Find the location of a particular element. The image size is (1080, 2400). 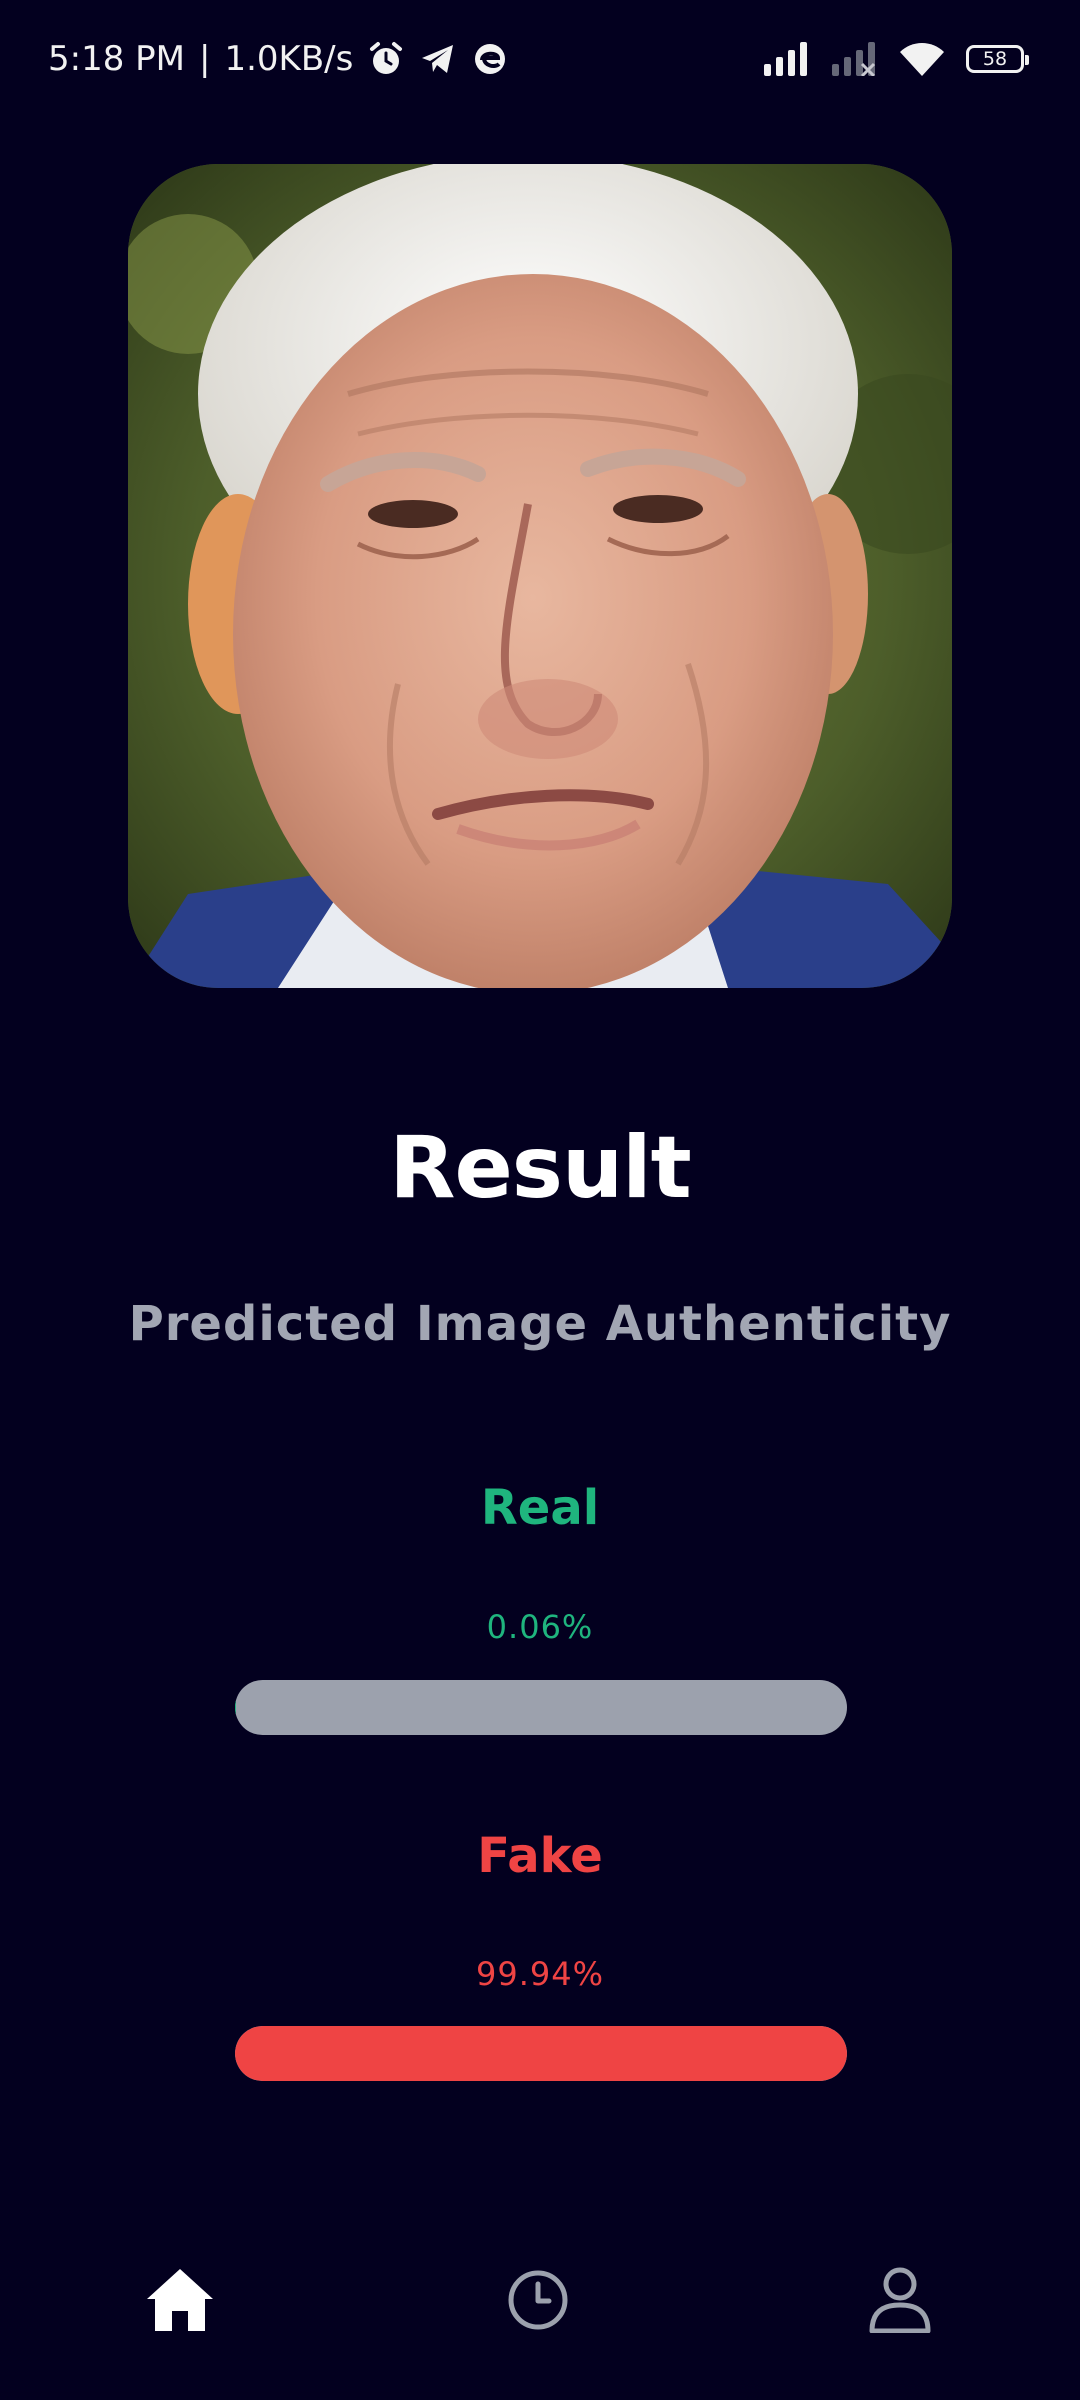

person-icon is located at coordinates (900, 2300).